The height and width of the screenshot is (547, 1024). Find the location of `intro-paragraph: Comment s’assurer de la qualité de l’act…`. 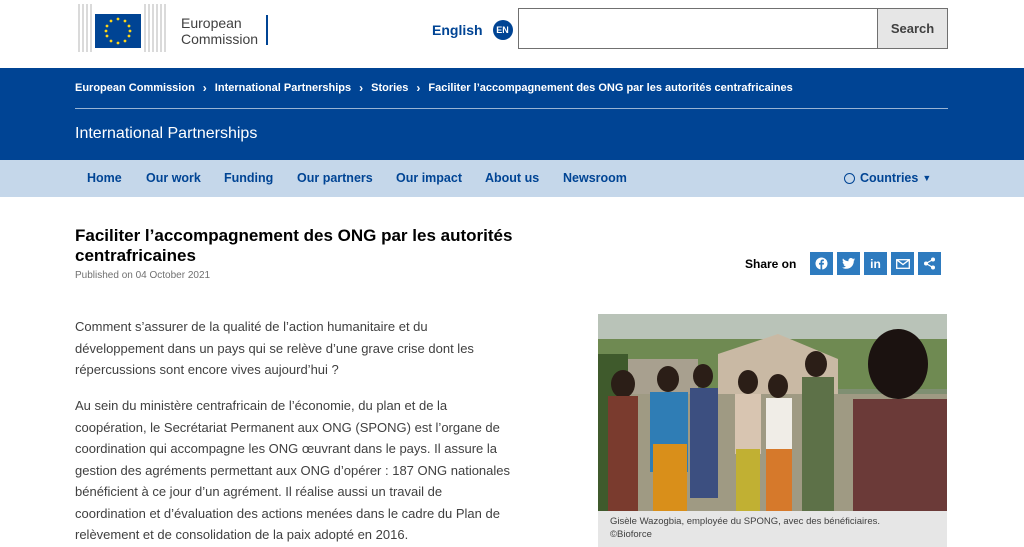

intro-paragraph: Comment s’assurer de la qualité de l’act… is located at coordinates (274, 348).